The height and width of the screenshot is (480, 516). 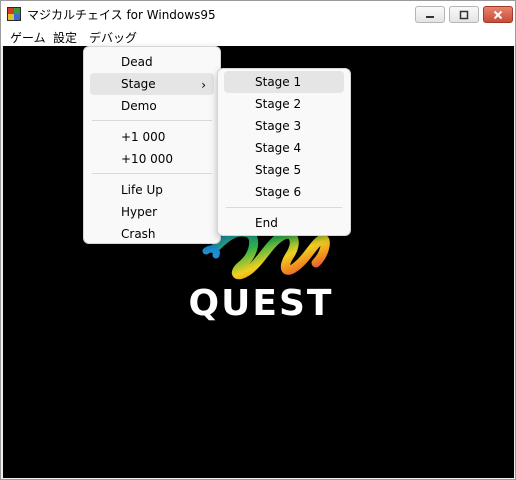 I want to click on menu-item-plus-10000: +10 000, so click(x=152, y=159).